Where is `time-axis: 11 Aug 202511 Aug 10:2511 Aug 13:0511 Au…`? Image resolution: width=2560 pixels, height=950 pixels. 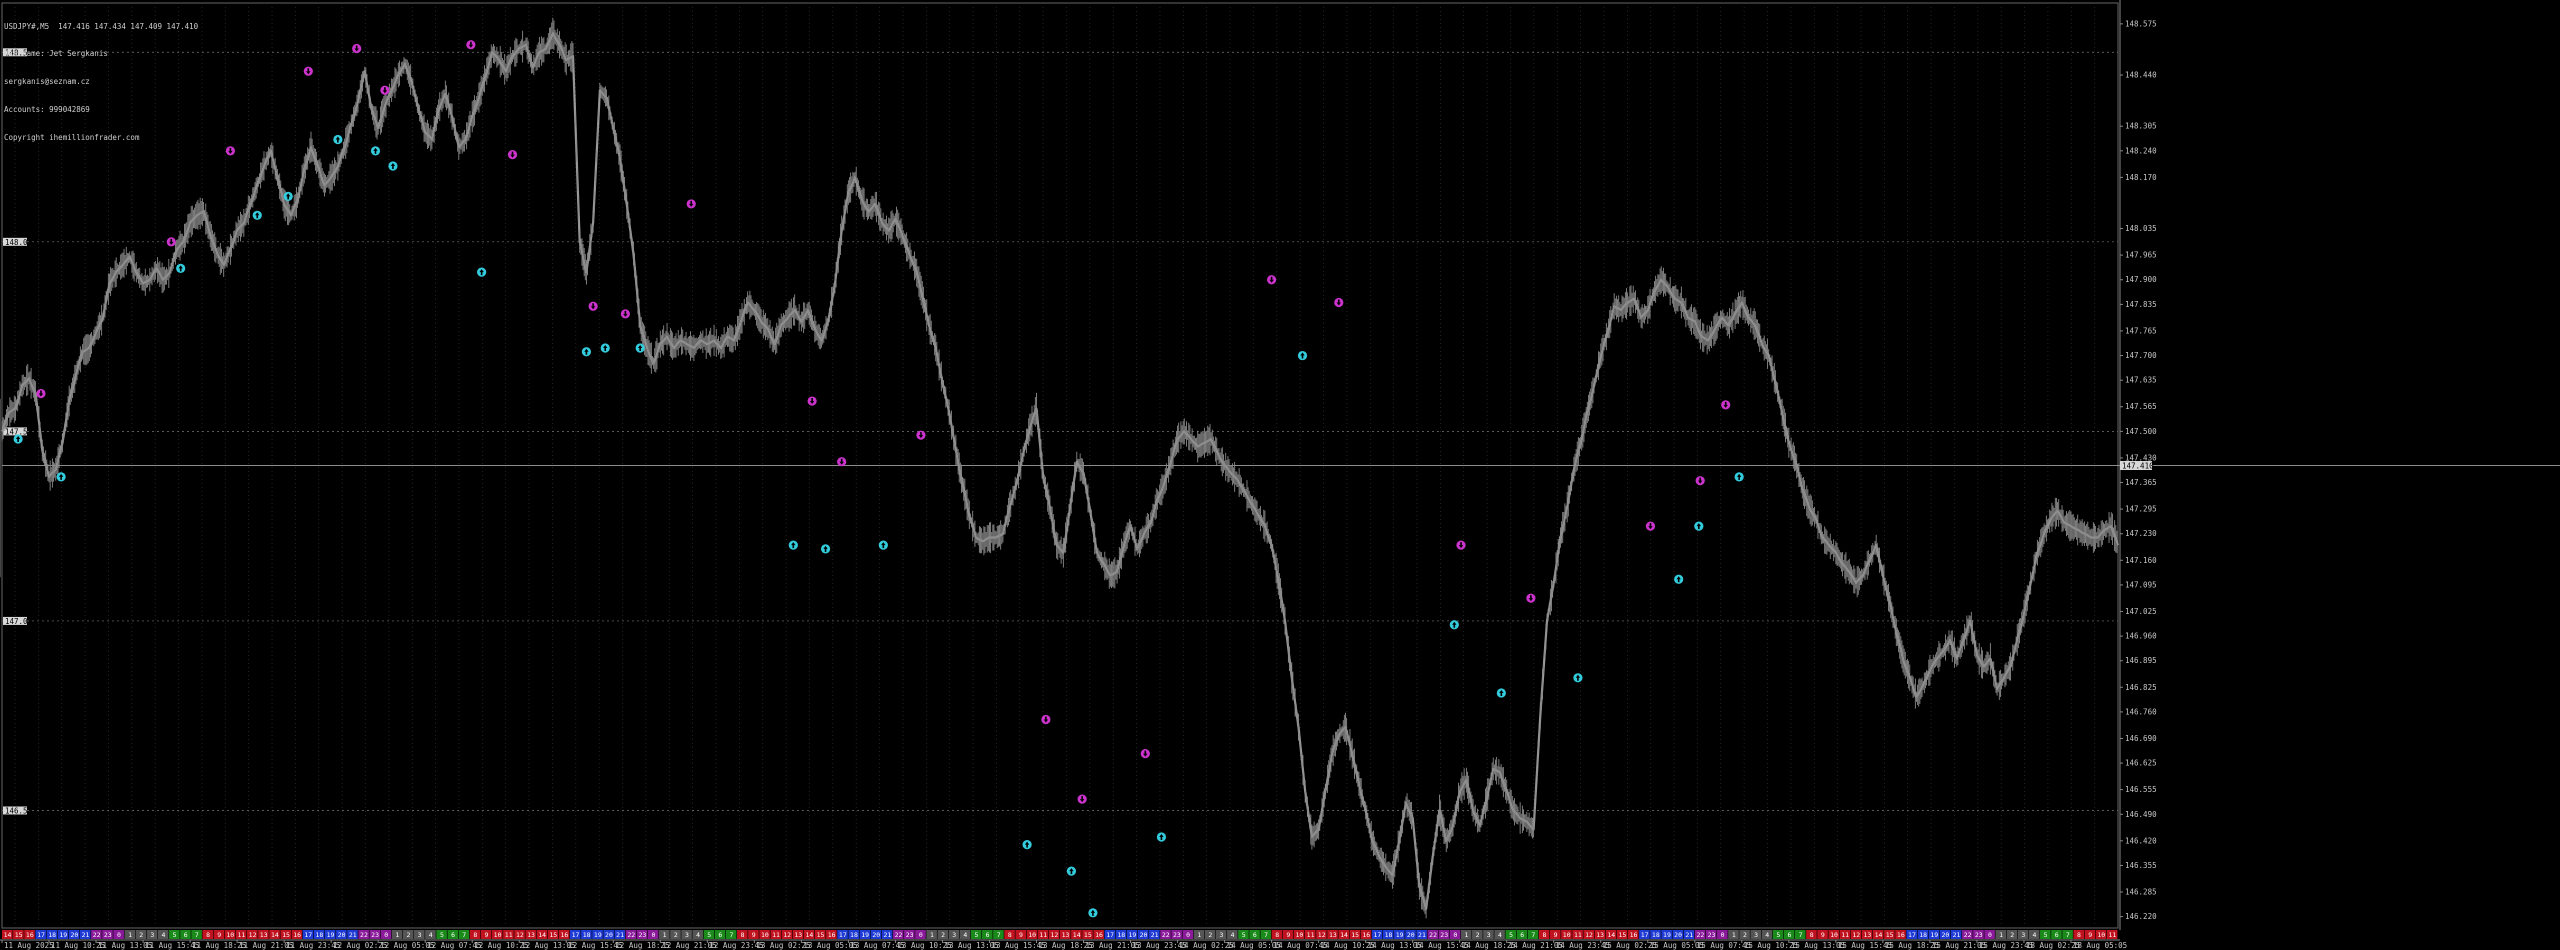 time-axis: 11 Aug 202511 Aug 10:2511 Aug 13:0511 Au… is located at coordinates (1063, 944).